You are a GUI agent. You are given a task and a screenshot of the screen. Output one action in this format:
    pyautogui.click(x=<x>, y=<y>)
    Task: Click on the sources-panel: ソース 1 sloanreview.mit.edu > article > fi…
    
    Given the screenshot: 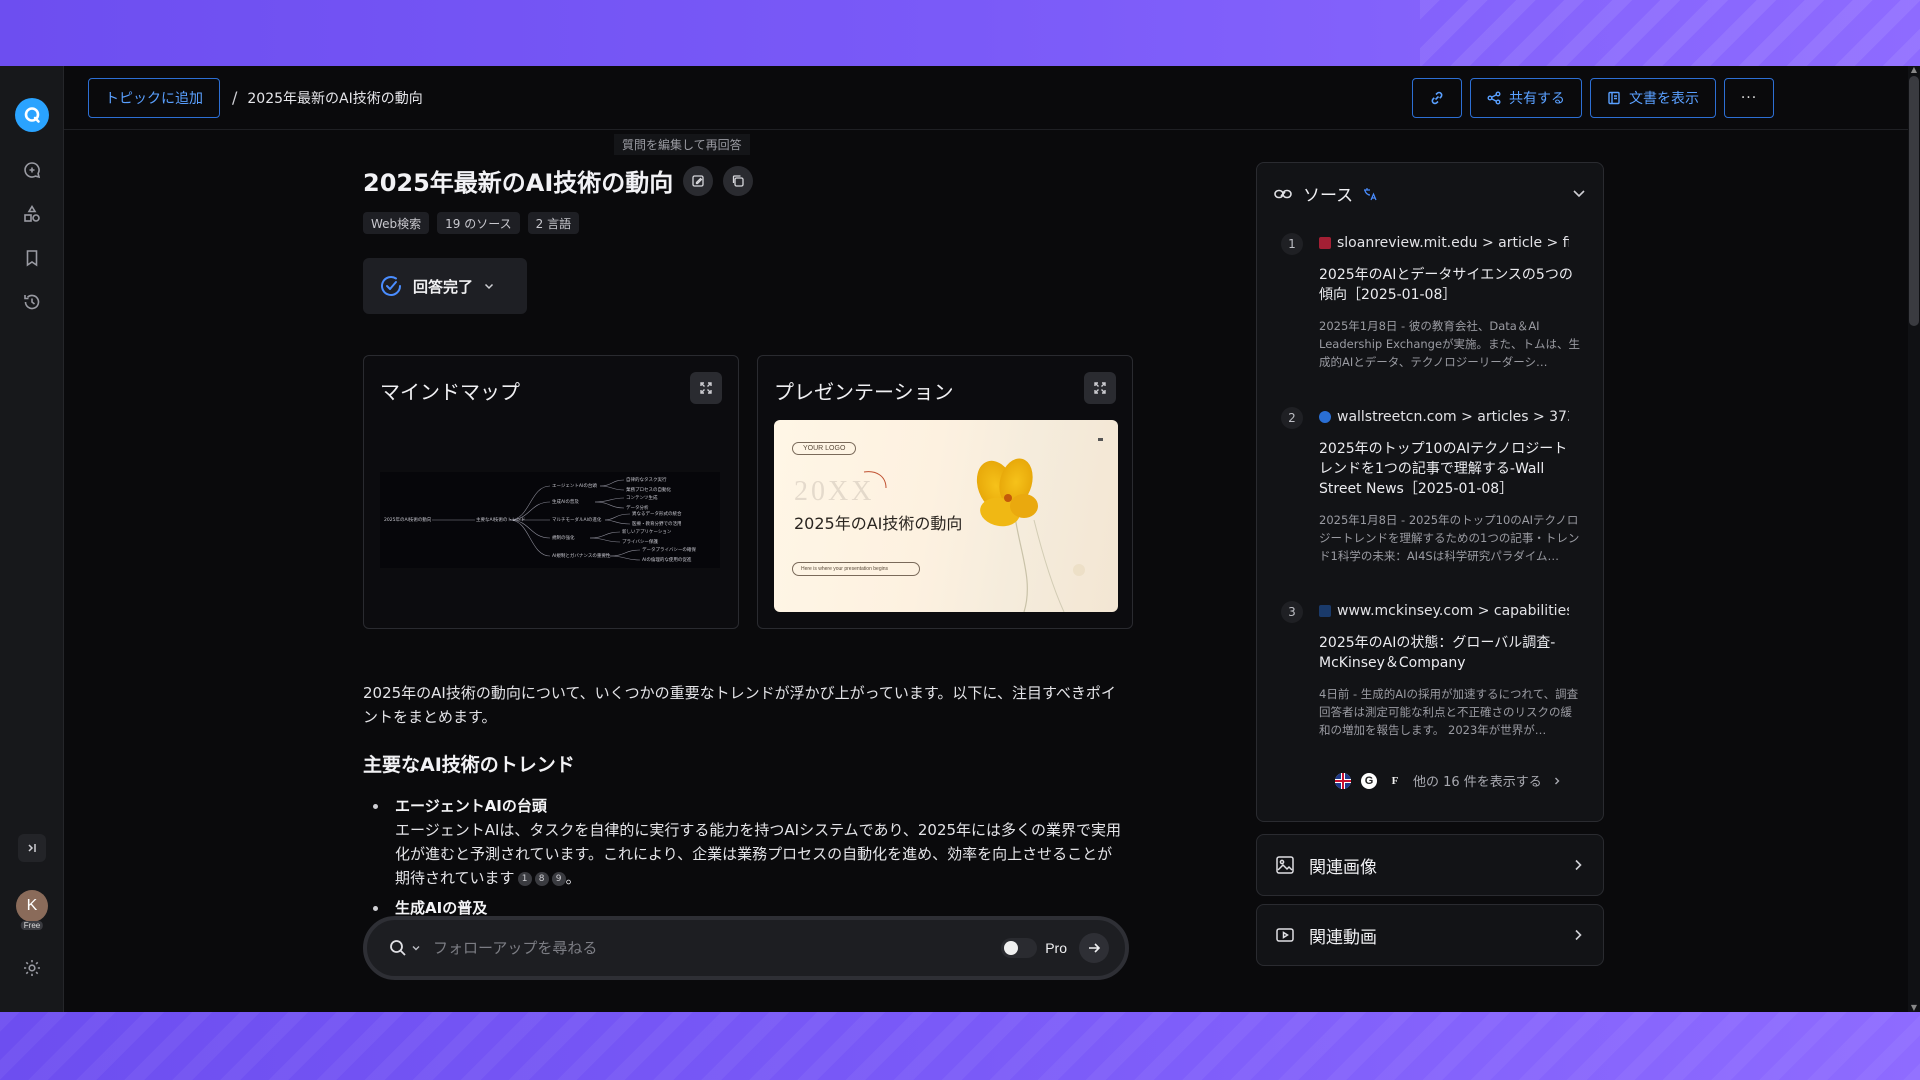 What is the action you would take?
    pyautogui.click(x=1430, y=492)
    